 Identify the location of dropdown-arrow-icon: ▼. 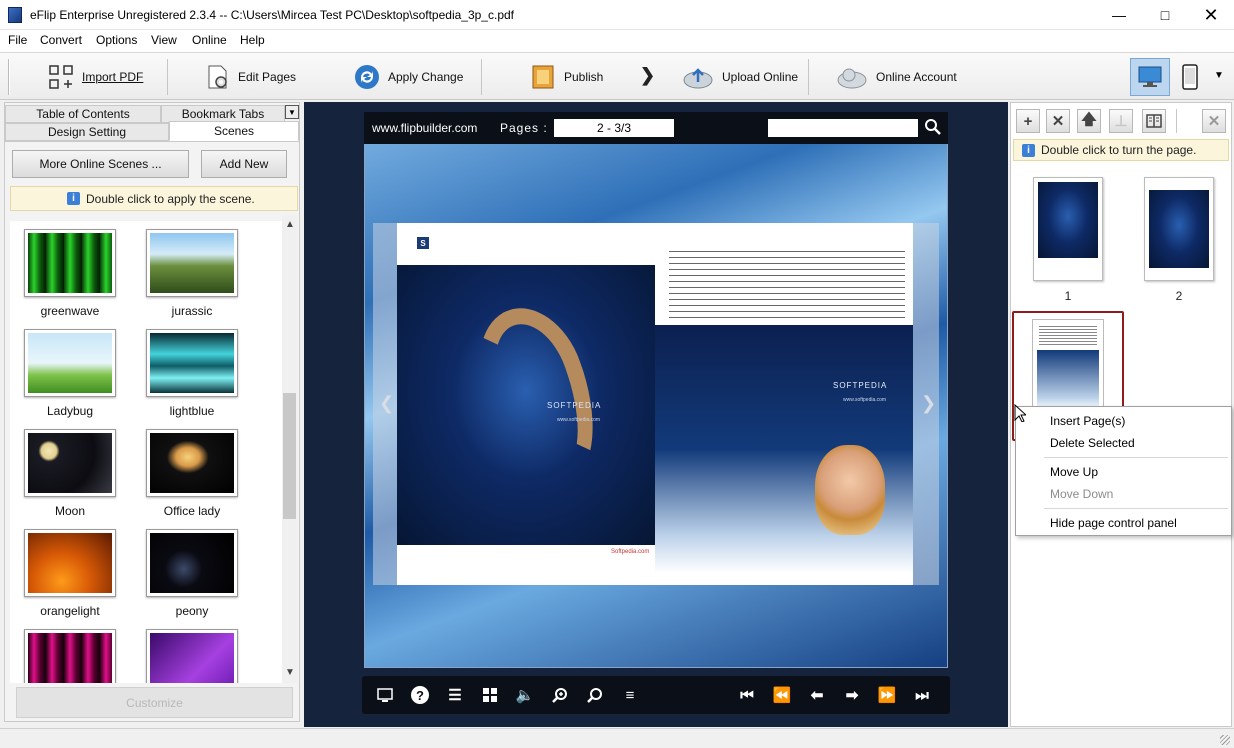
(1219, 75).